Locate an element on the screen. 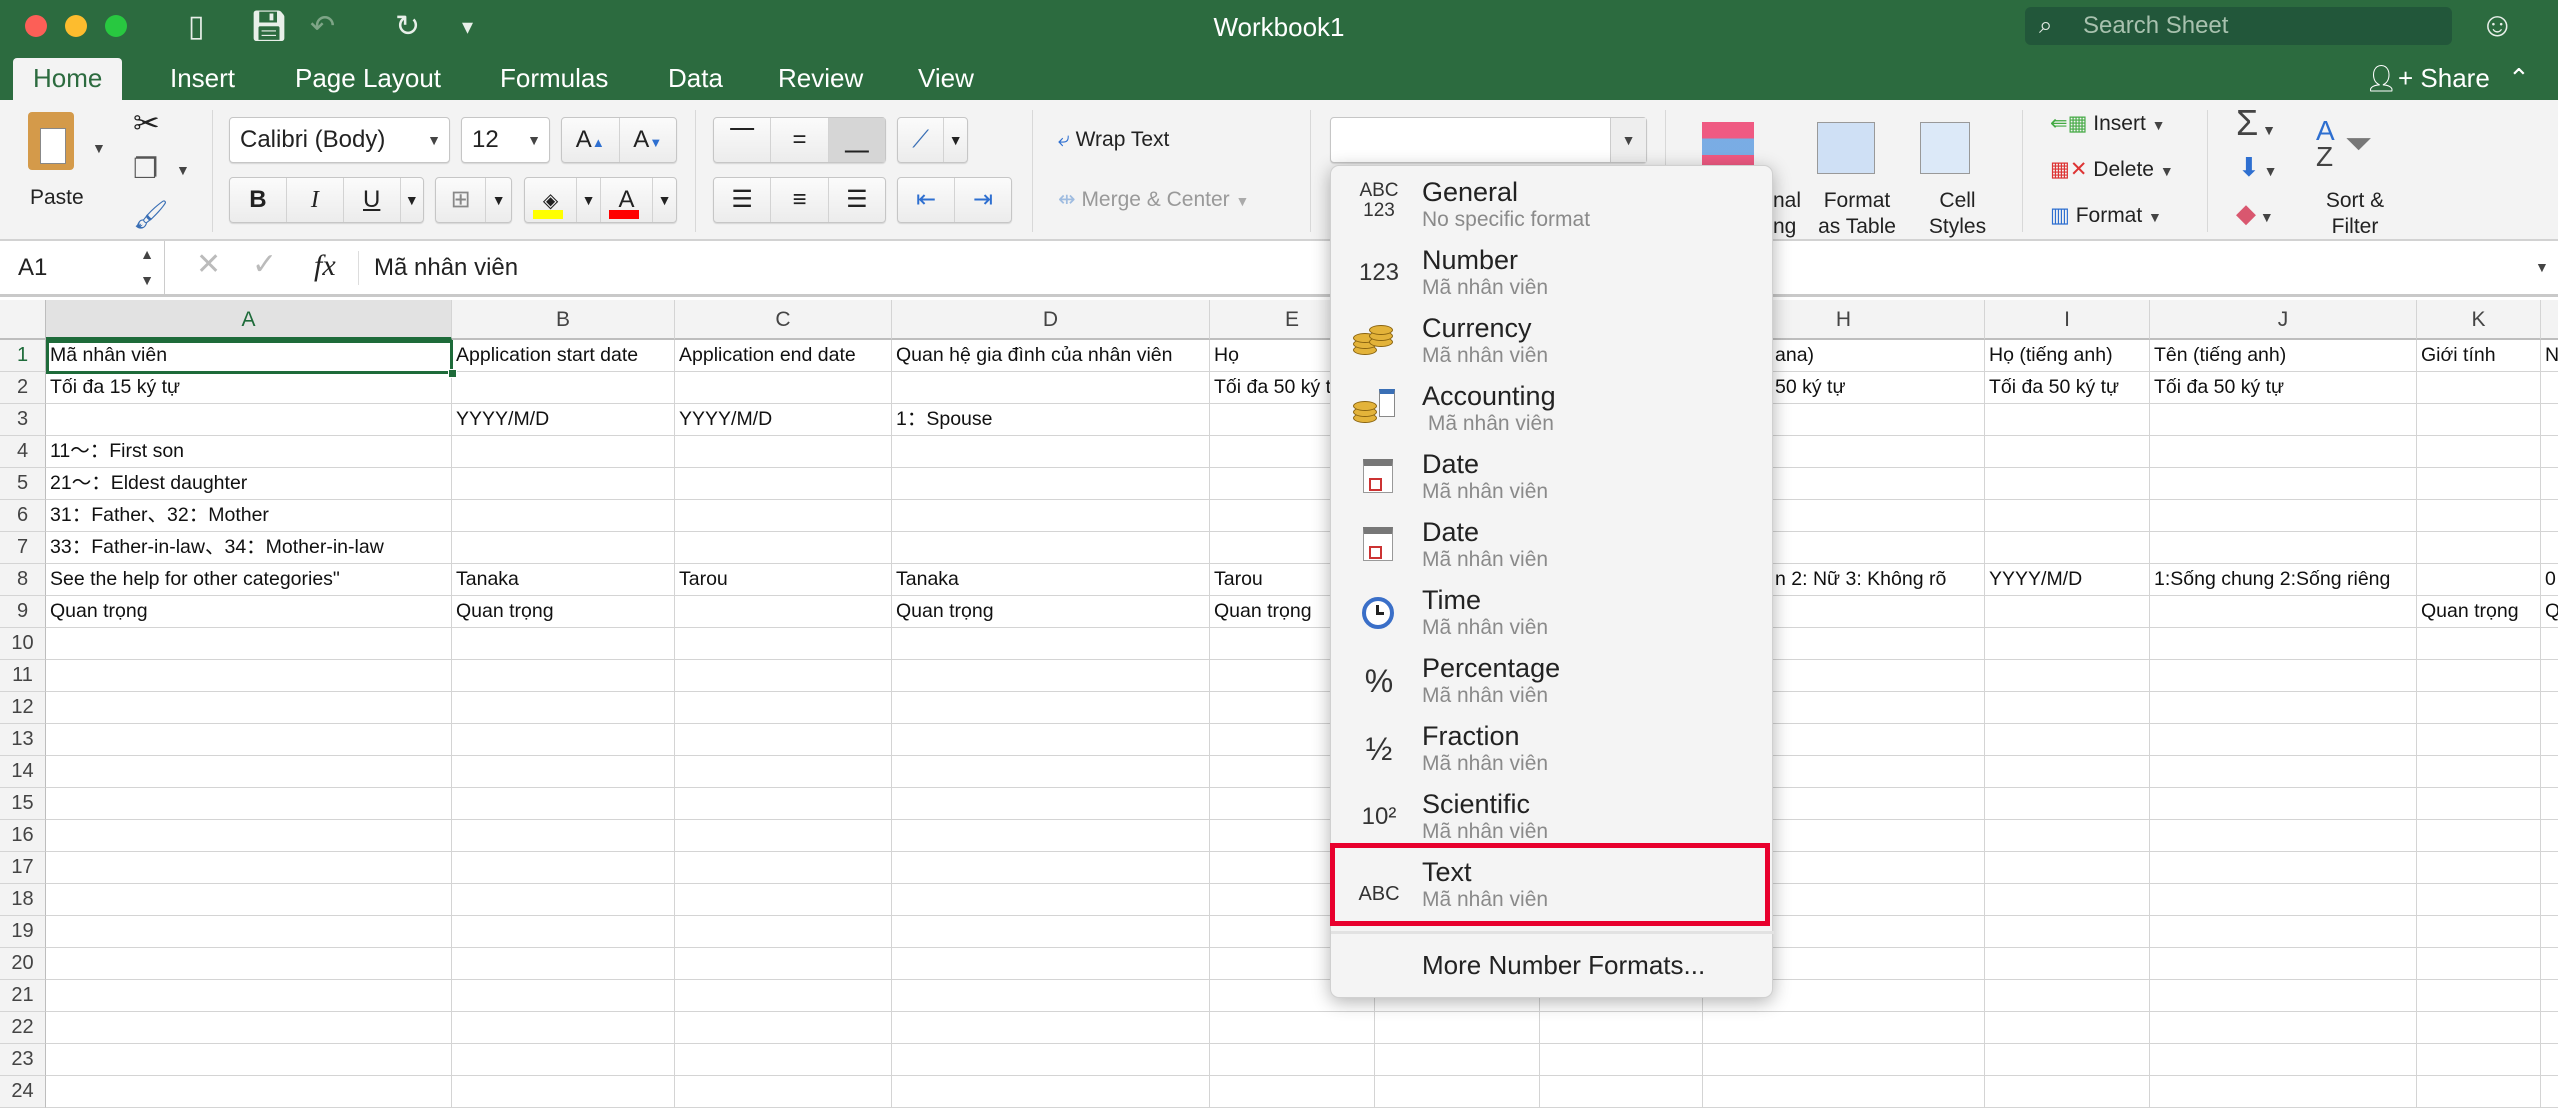  cell-A15 is located at coordinates (249, 804).